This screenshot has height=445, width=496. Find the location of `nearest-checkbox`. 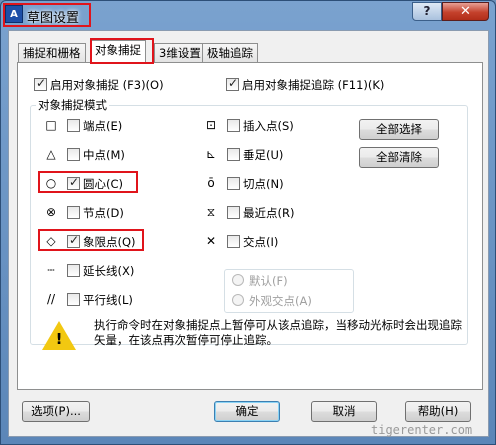

nearest-checkbox is located at coordinates (233, 212).